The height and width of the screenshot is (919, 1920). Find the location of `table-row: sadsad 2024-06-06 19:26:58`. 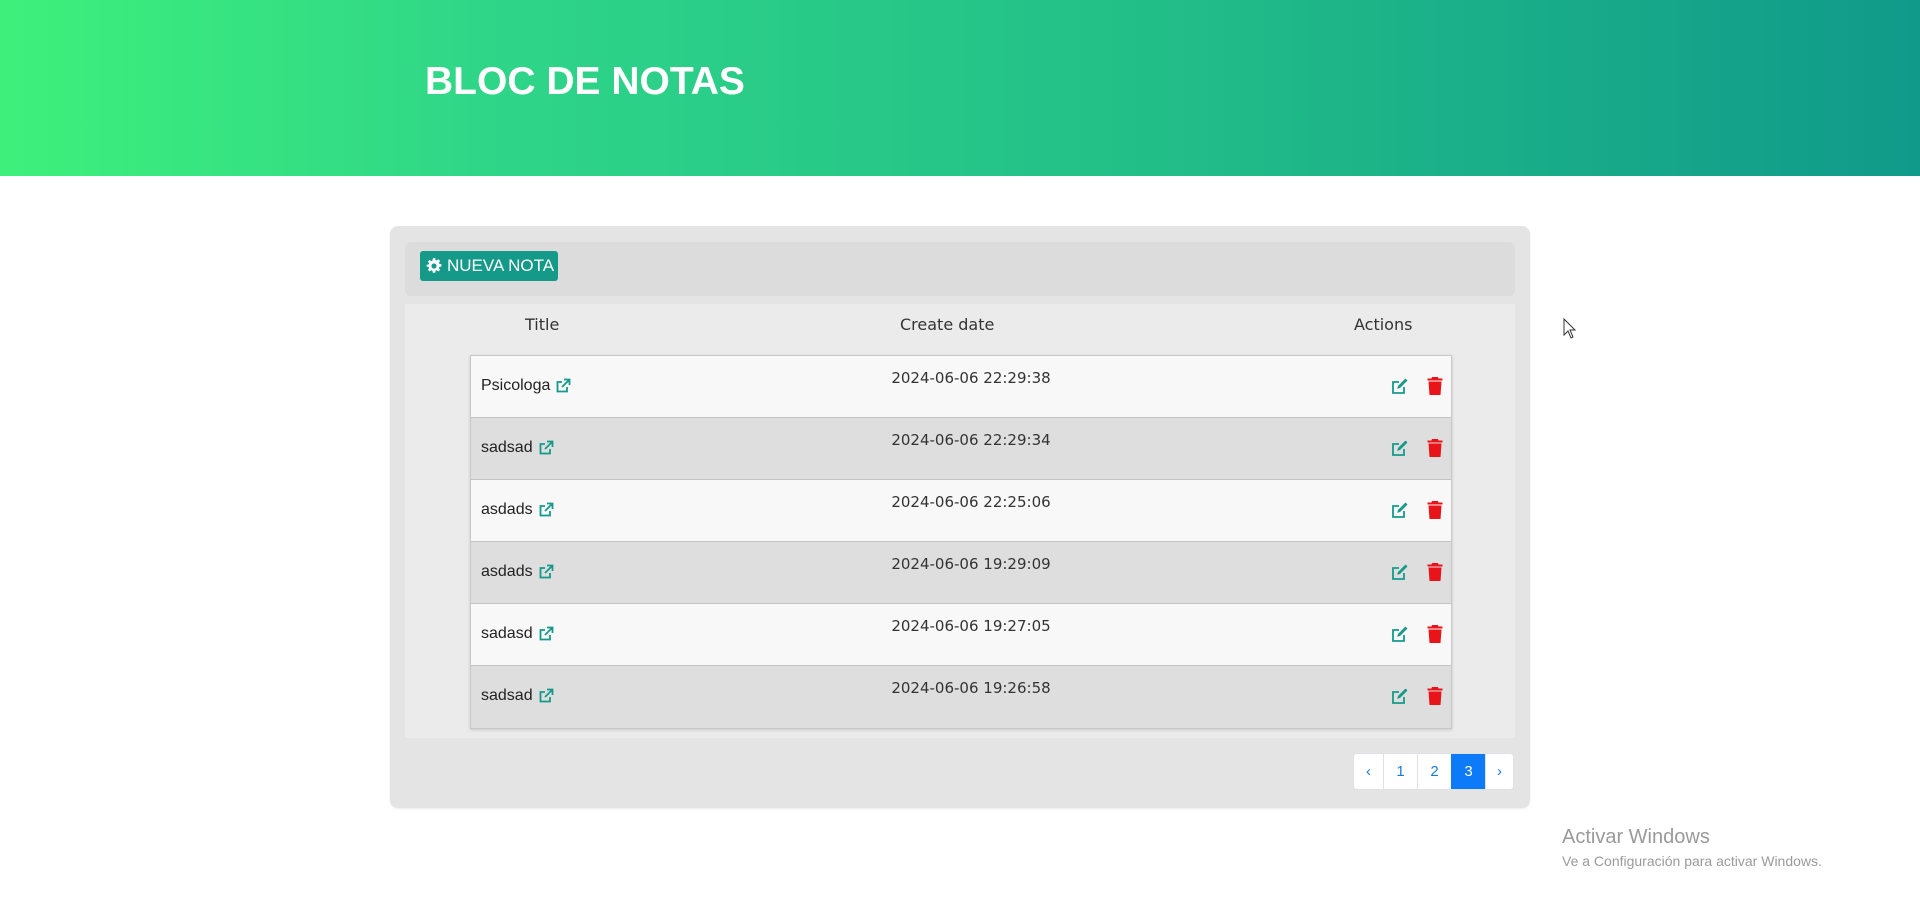

table-row: sadsad 2024-06-06 19:26:58 is located at coordinates (961, 697).